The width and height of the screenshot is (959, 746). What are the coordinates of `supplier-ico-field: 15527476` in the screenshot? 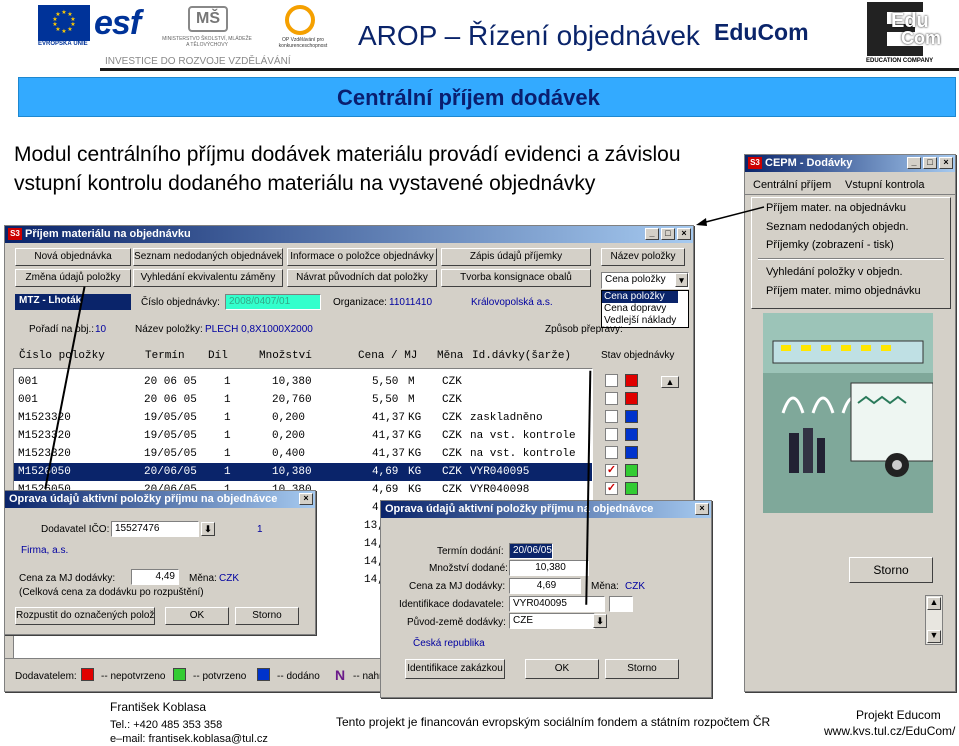 It's located at (155, 529).